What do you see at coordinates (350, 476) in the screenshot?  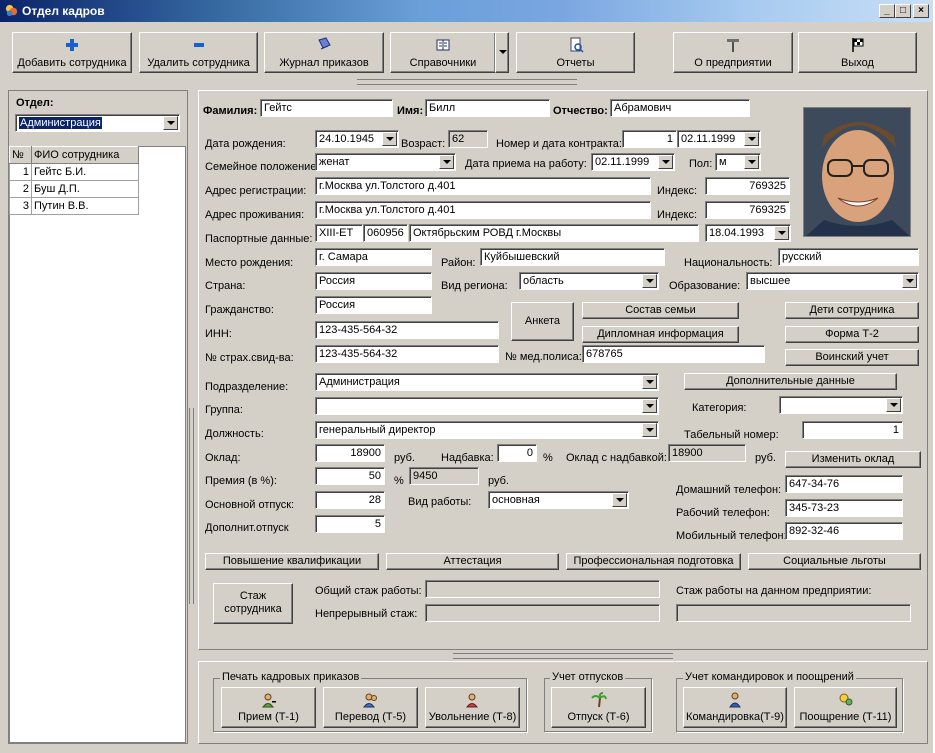 I see `premium-input: 50` at bounding box center [350, 476].